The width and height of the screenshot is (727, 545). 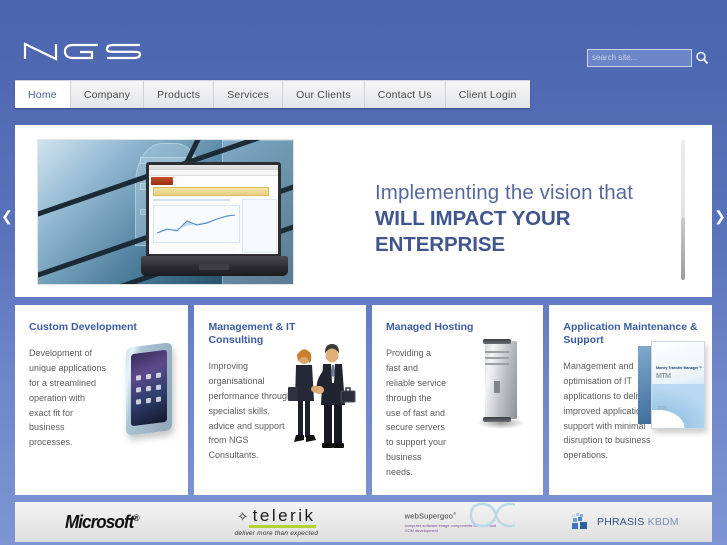 What do you see at coordinates (473, 231) in the screenshot?
I see `hero-headline-line2: WILL IMPACT YOUR ENTERPRISE` at bounding box center [473, 231].